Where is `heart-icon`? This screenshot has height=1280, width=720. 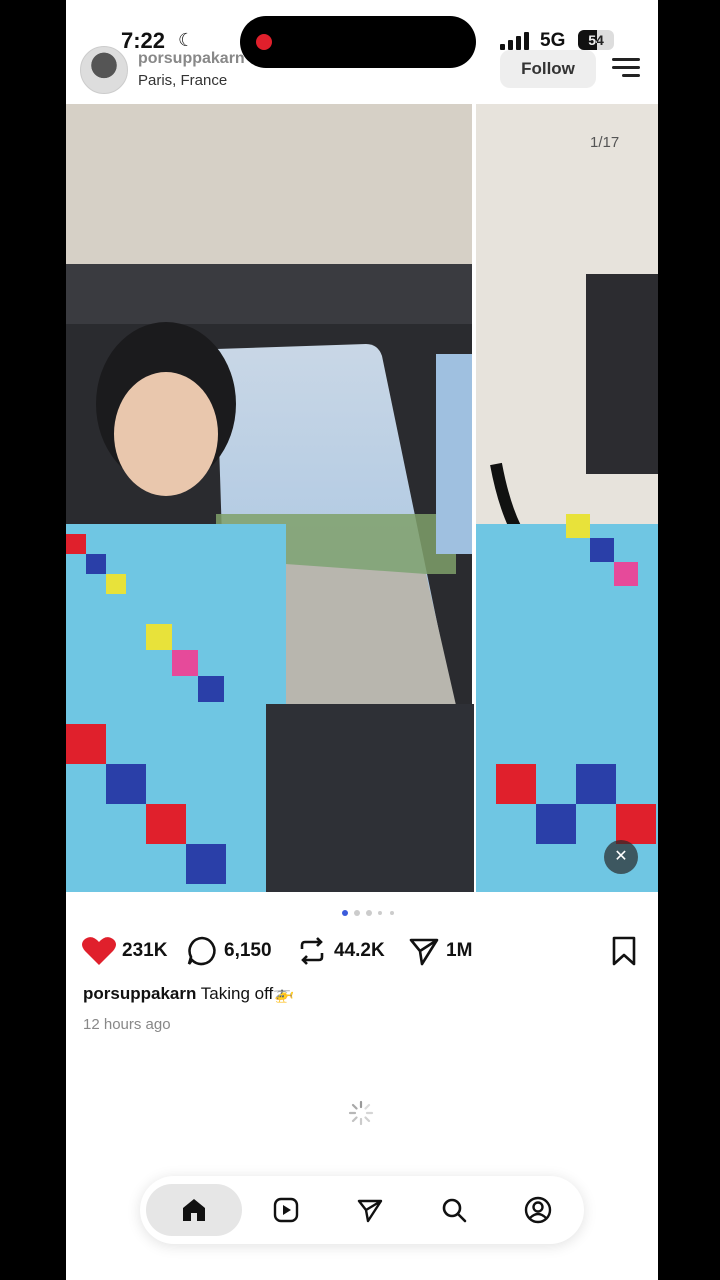
heart-icon is located at coordinates (99, 951).